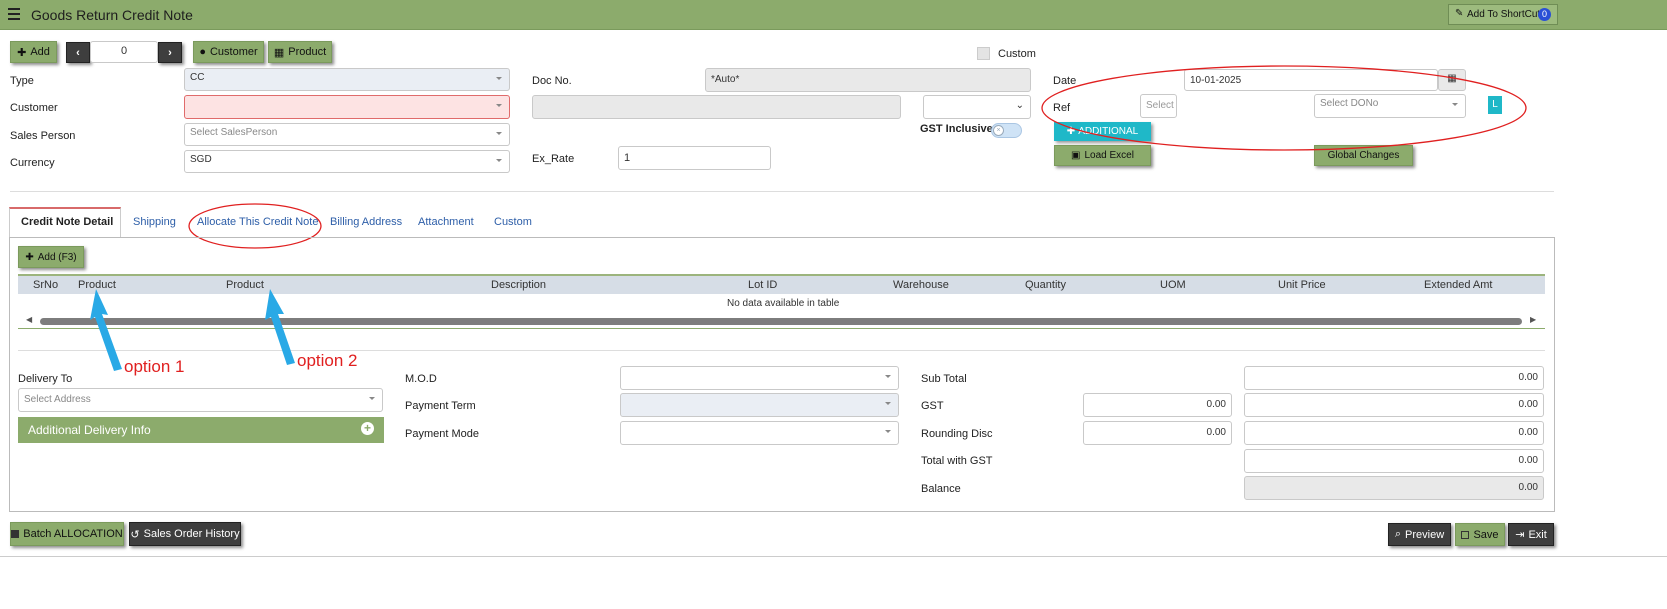  I want to click on search-icon: ⌕, so click(1398, 534).